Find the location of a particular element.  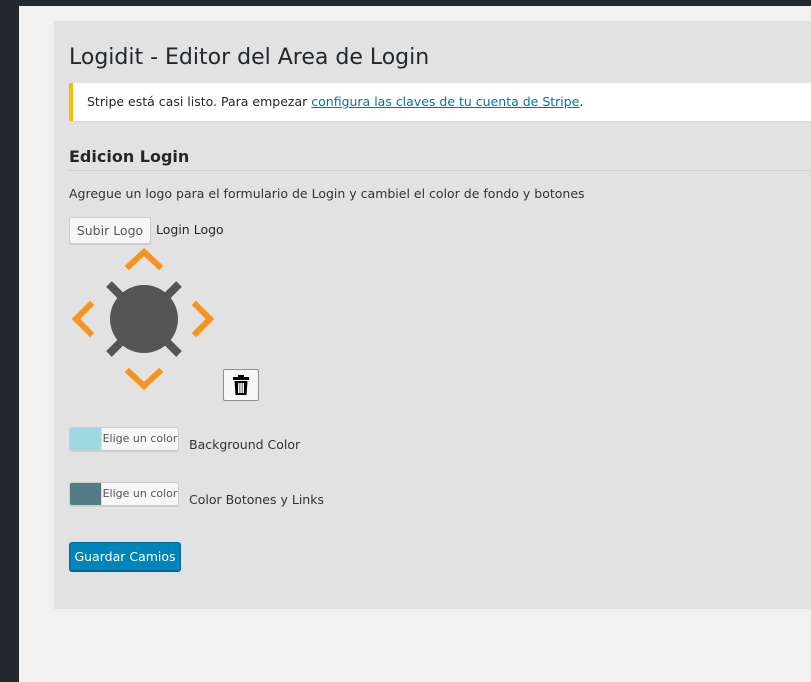

background-color-label: Background Color is located at coordinates (245, 444).